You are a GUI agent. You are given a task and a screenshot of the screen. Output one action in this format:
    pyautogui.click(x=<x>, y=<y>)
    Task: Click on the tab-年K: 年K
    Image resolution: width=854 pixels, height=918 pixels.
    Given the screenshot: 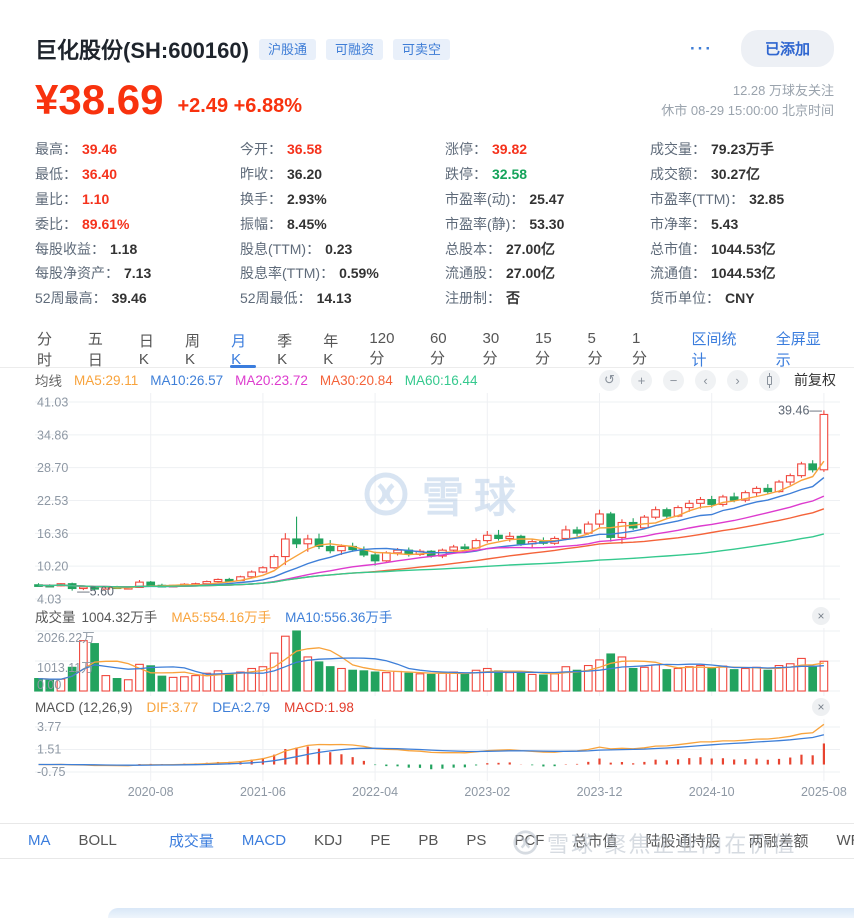 What is the action you would take?
    pyautogui.click(x=335, y=349)
    